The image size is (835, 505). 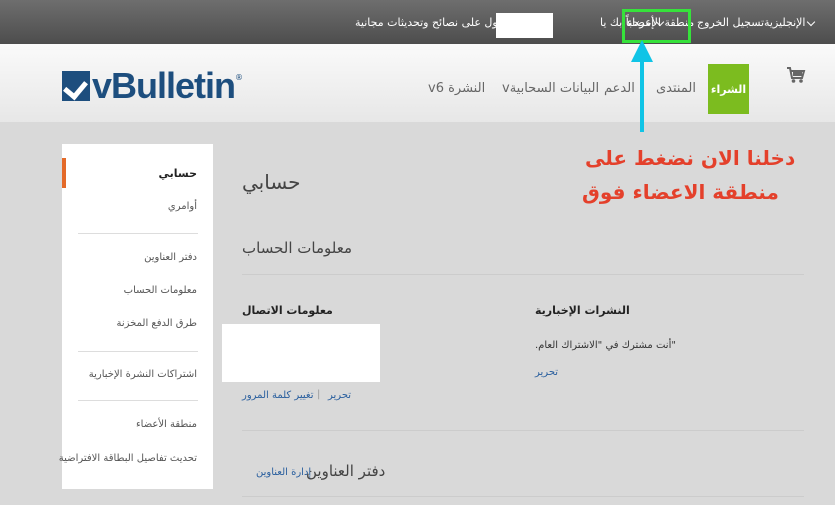 What do you see at coordinates (676, 88) in the screenshot?
I see `nav-forum: المنتدى` at bounding box center [676, 88].